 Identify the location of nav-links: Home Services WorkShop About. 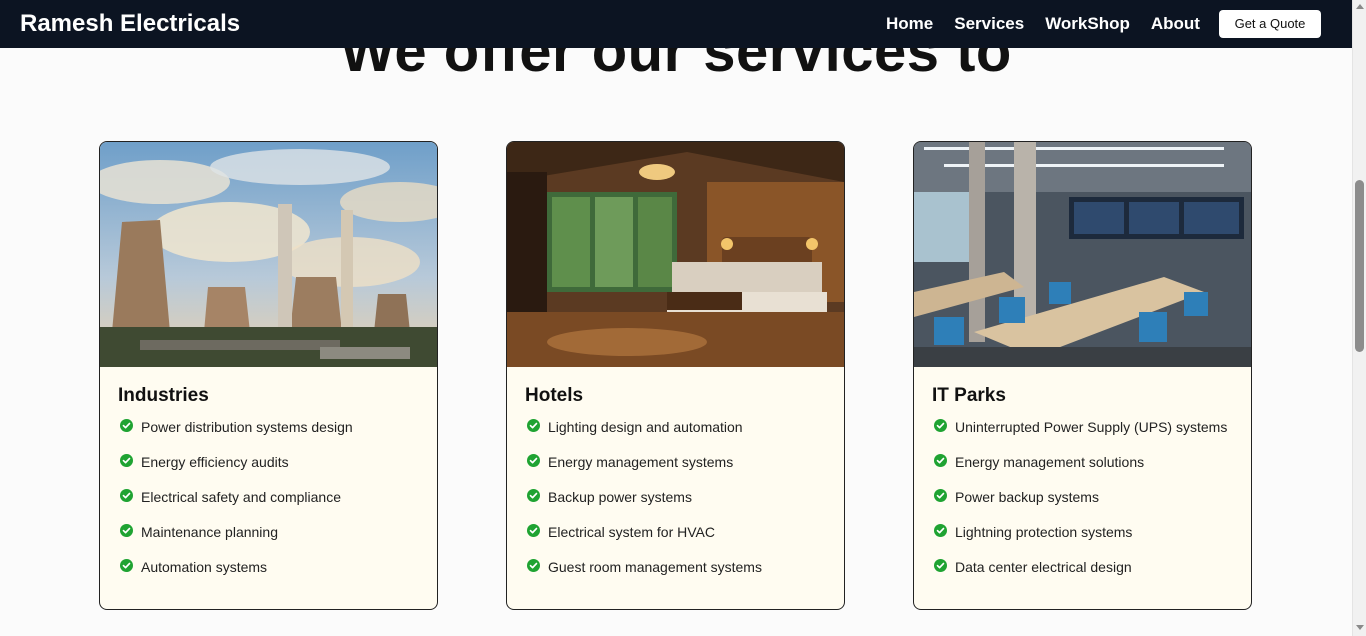
(1053, 24).